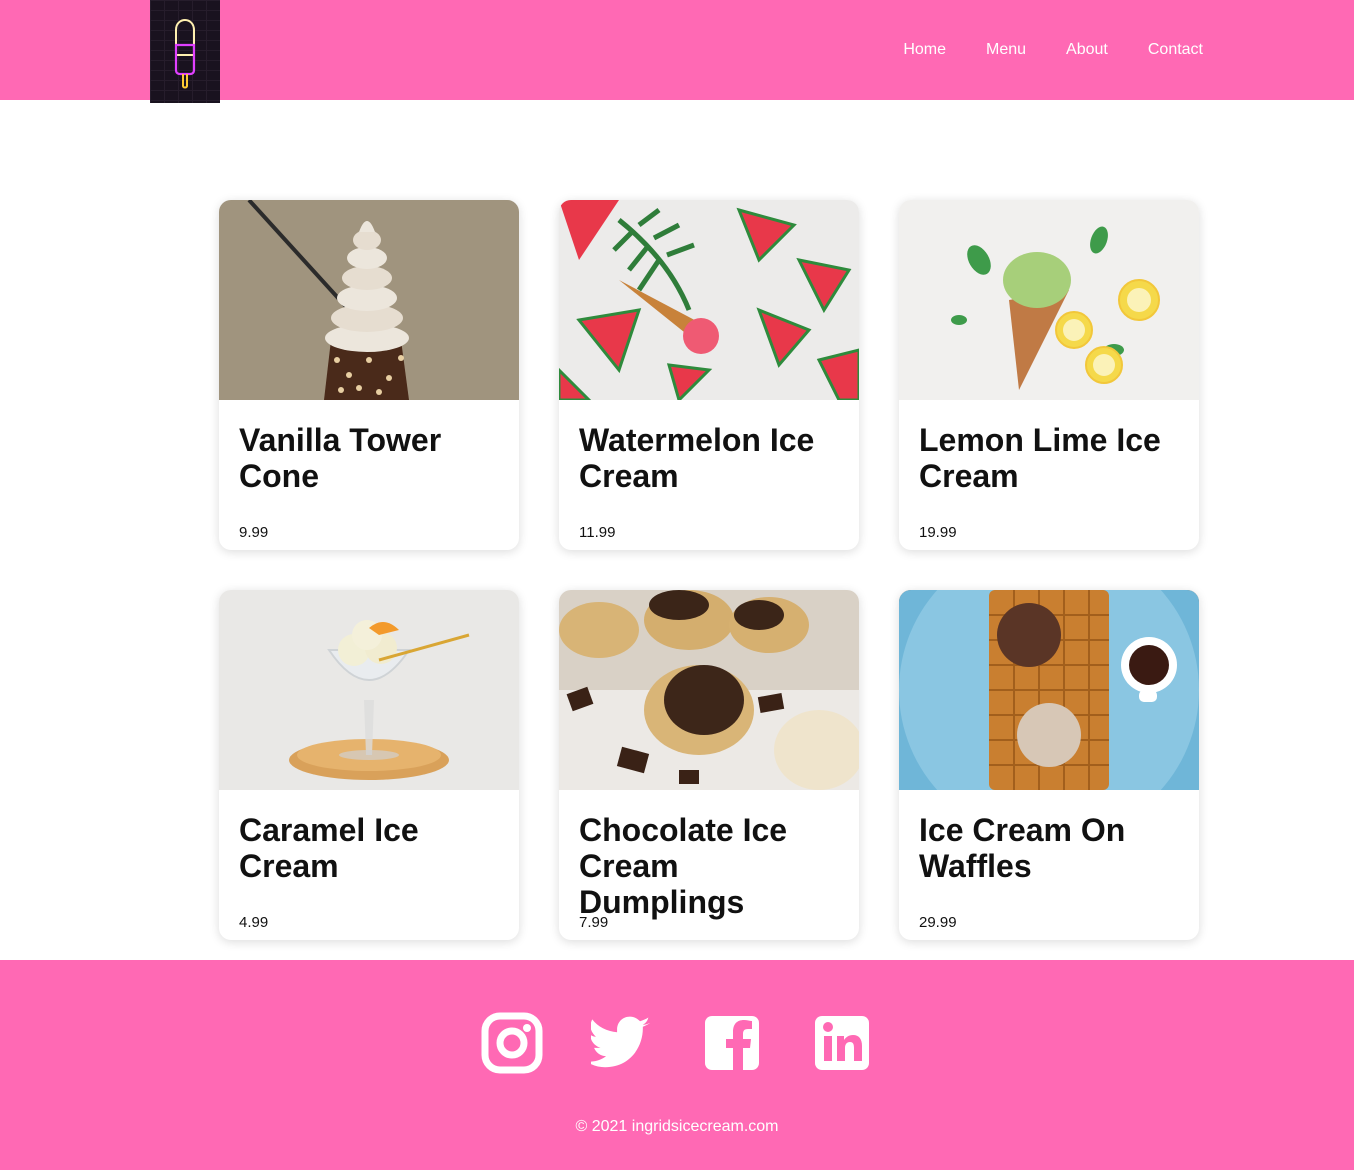 This screenshot has width=1354, height=1170. I want to click on logo, so click(185, 51).